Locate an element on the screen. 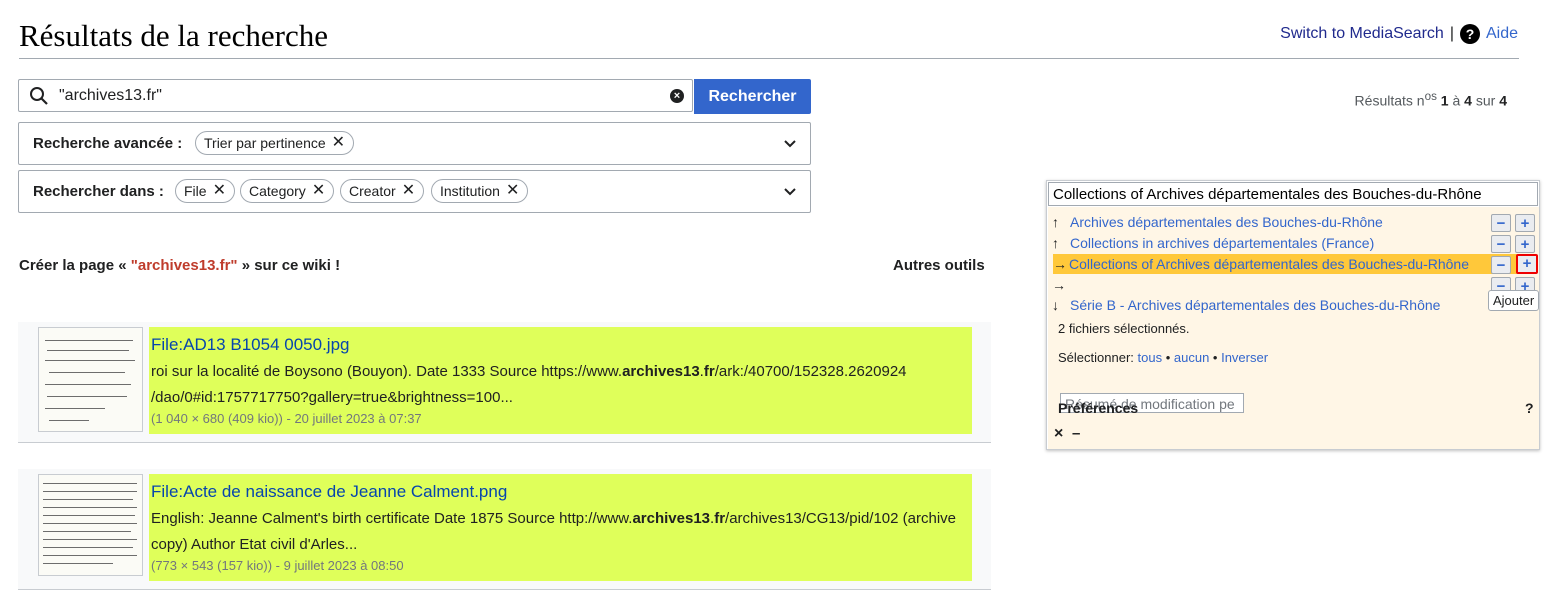  preferences-link: Préférences is located at coordinates (1098, 408).